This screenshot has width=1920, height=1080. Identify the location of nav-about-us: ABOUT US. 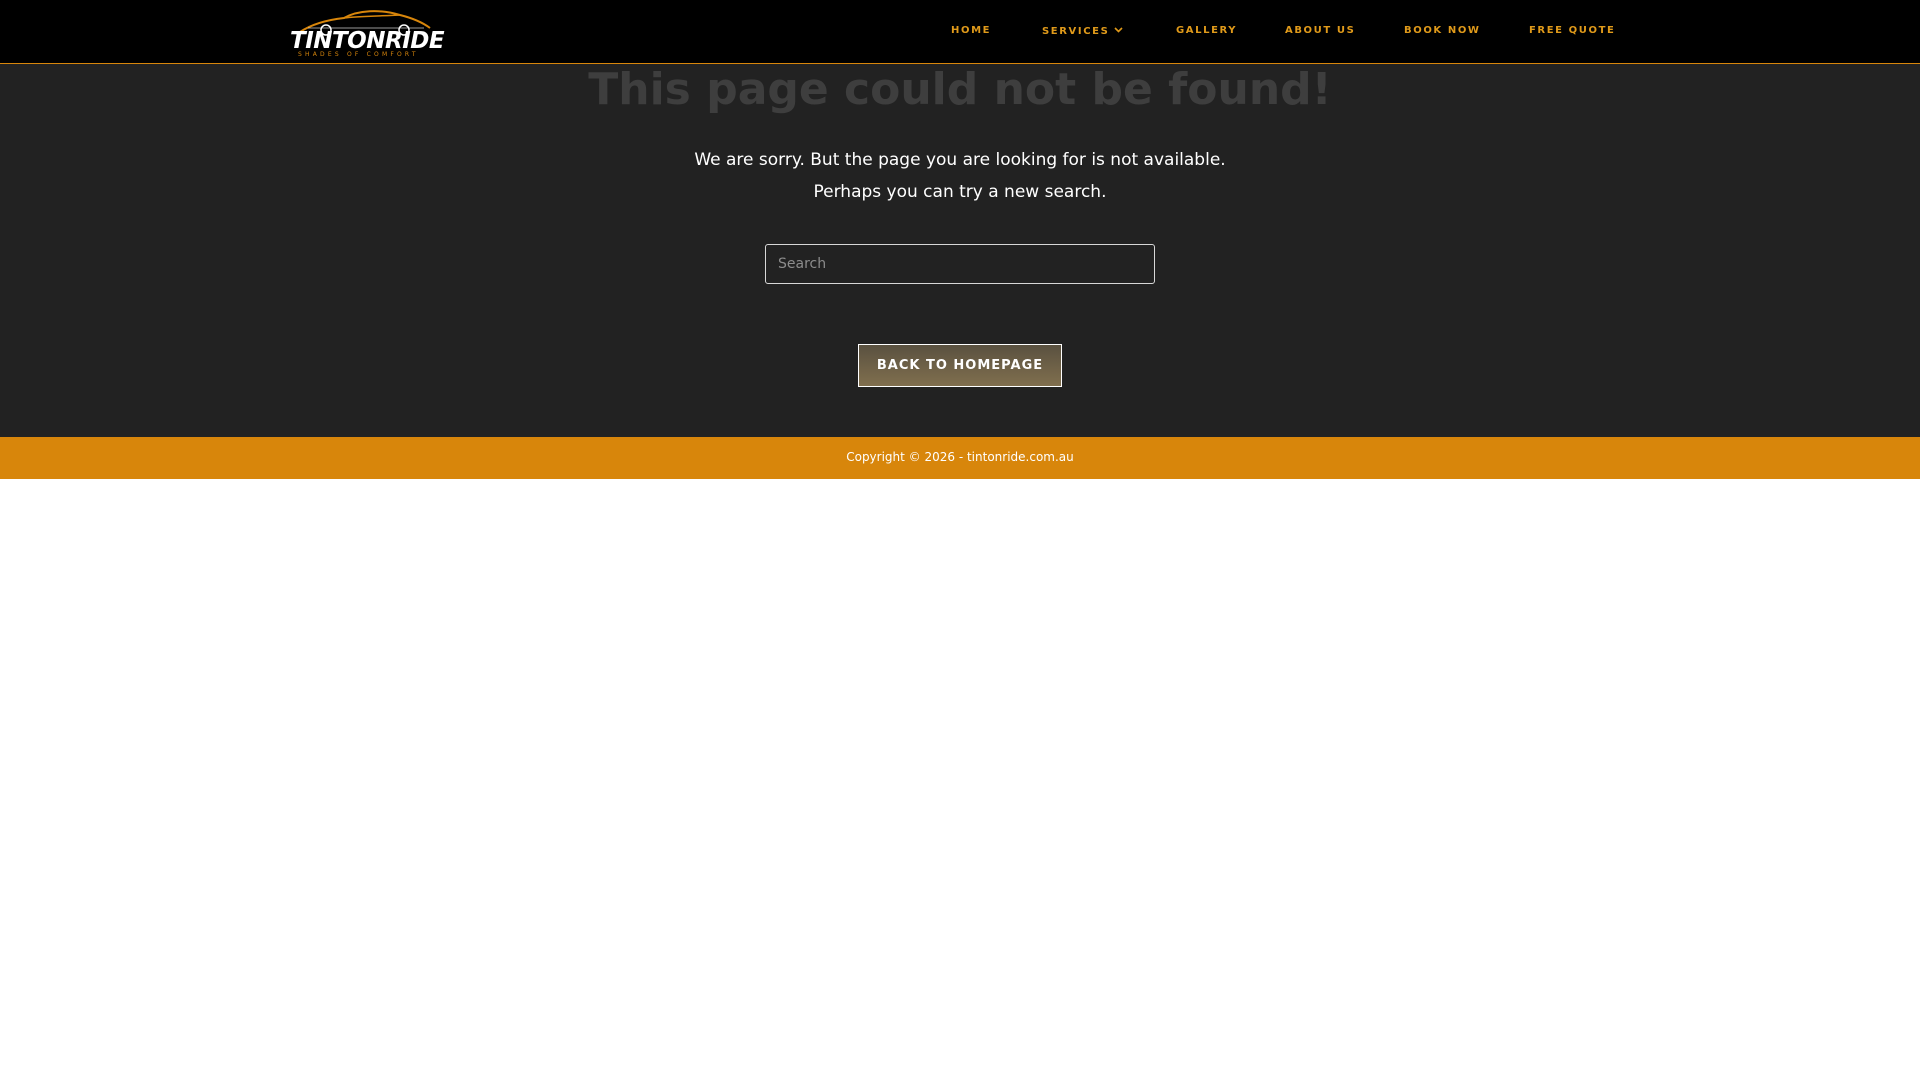
(1320, 30).